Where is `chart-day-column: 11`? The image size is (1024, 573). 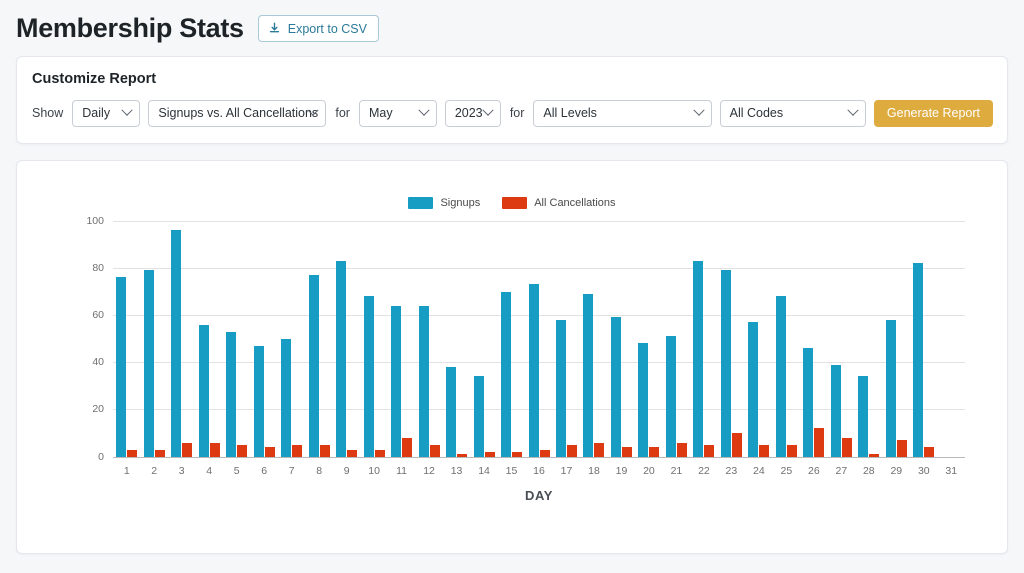 chart-day-column: 11 is located at coordinates (401, 349).